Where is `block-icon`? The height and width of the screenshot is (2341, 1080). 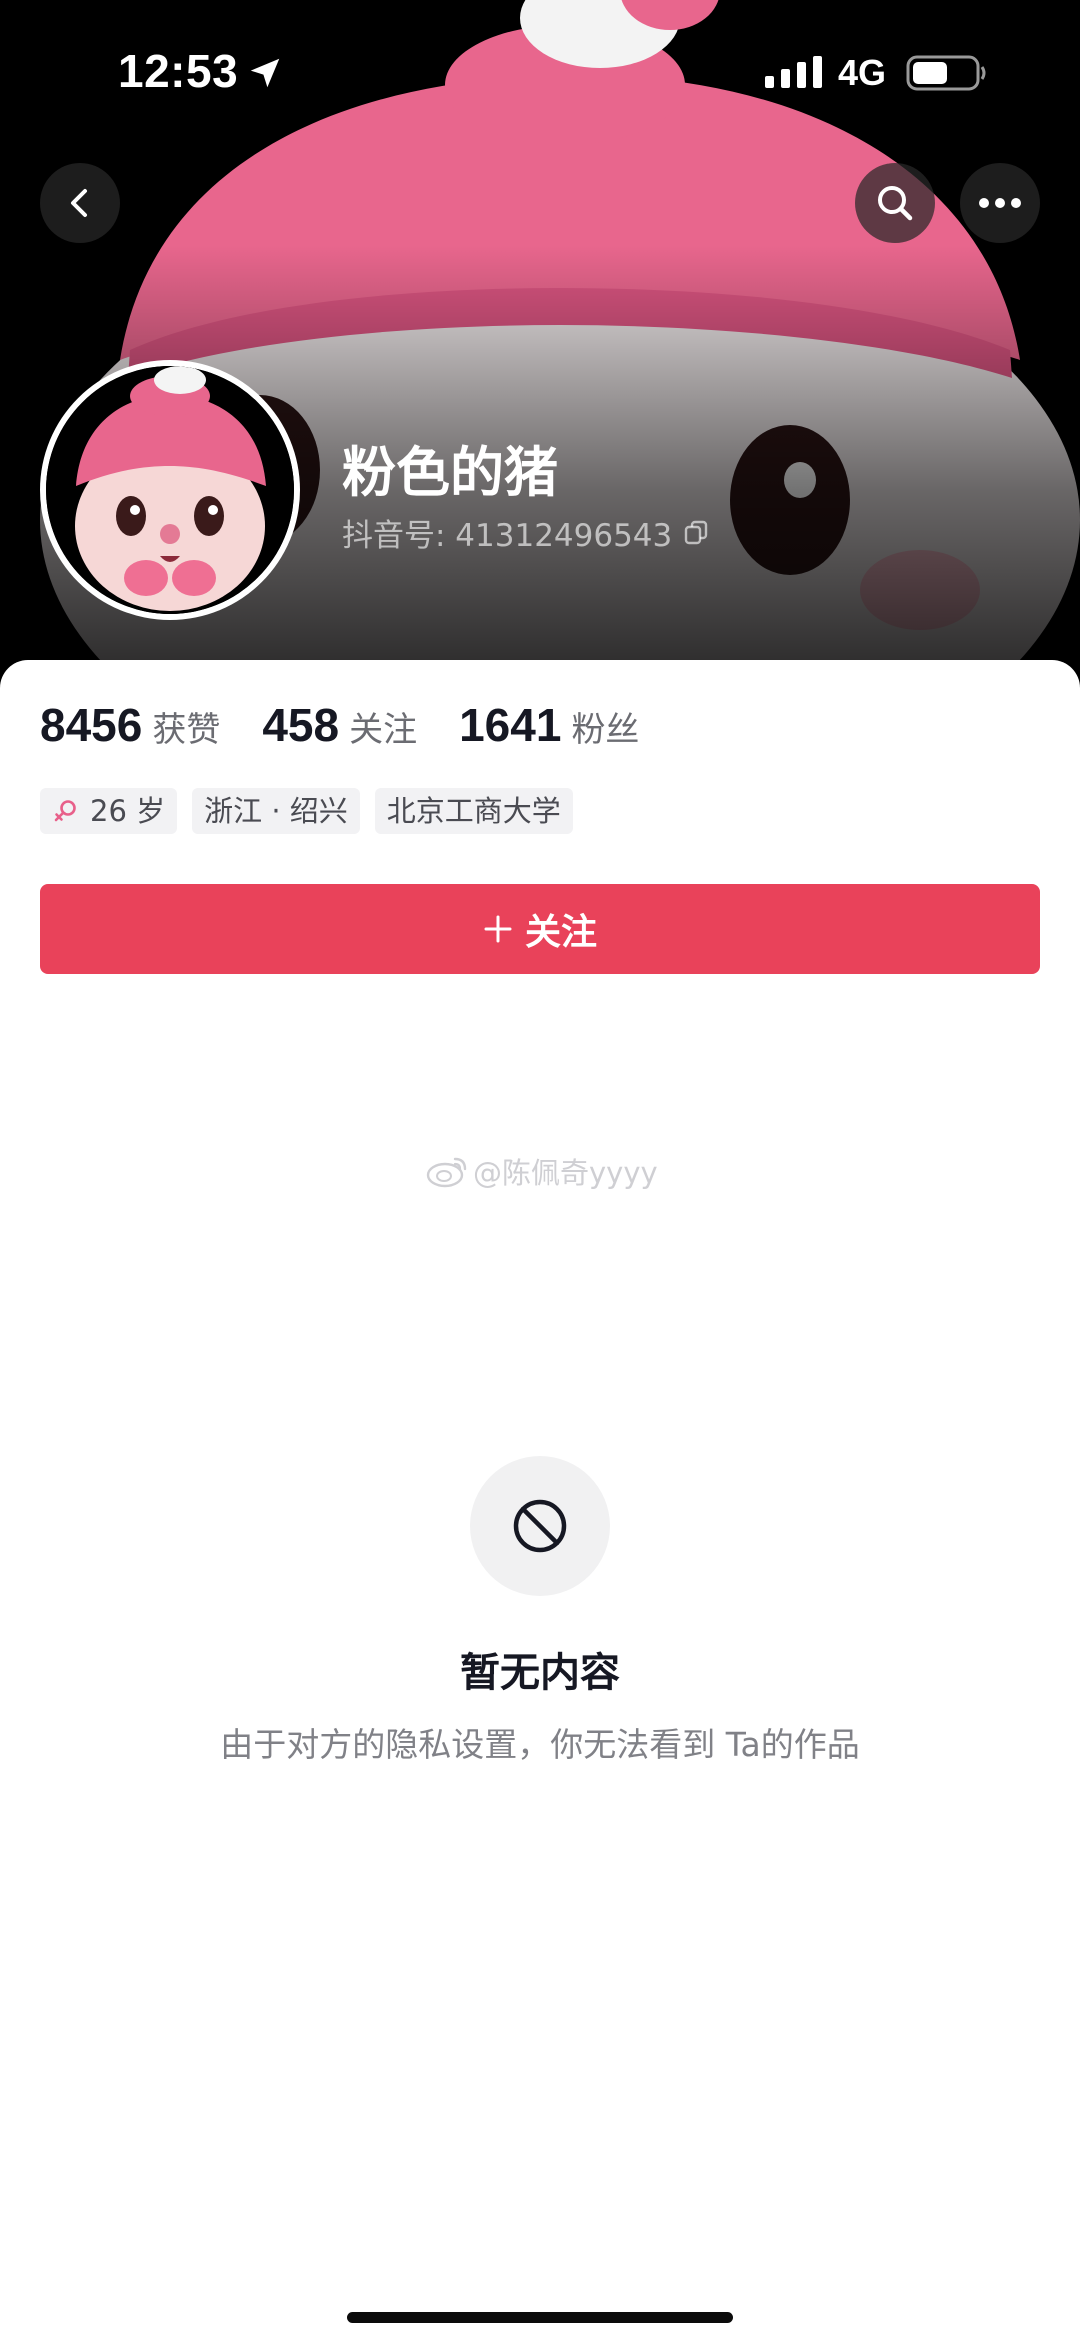 block-icon is located at coordinates (540, 1526).